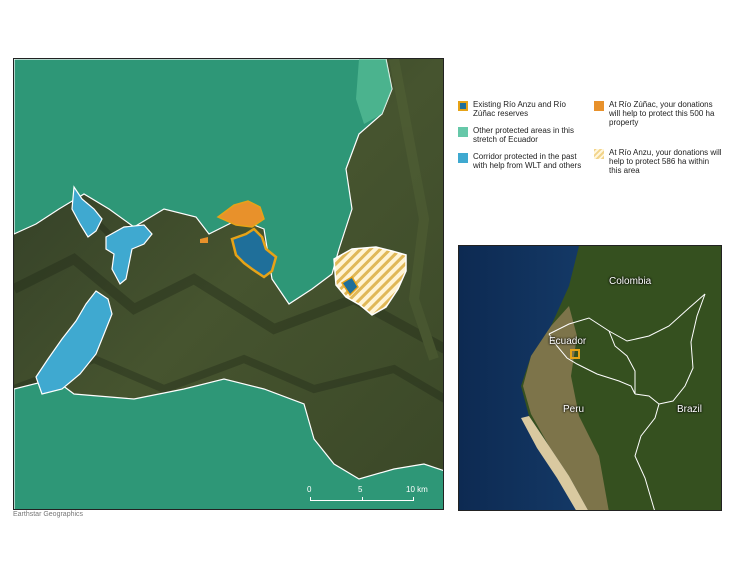  Describe the element at coordinates (599, 106) in the screenshot. I see `legend-swatch-zunac` at that location.